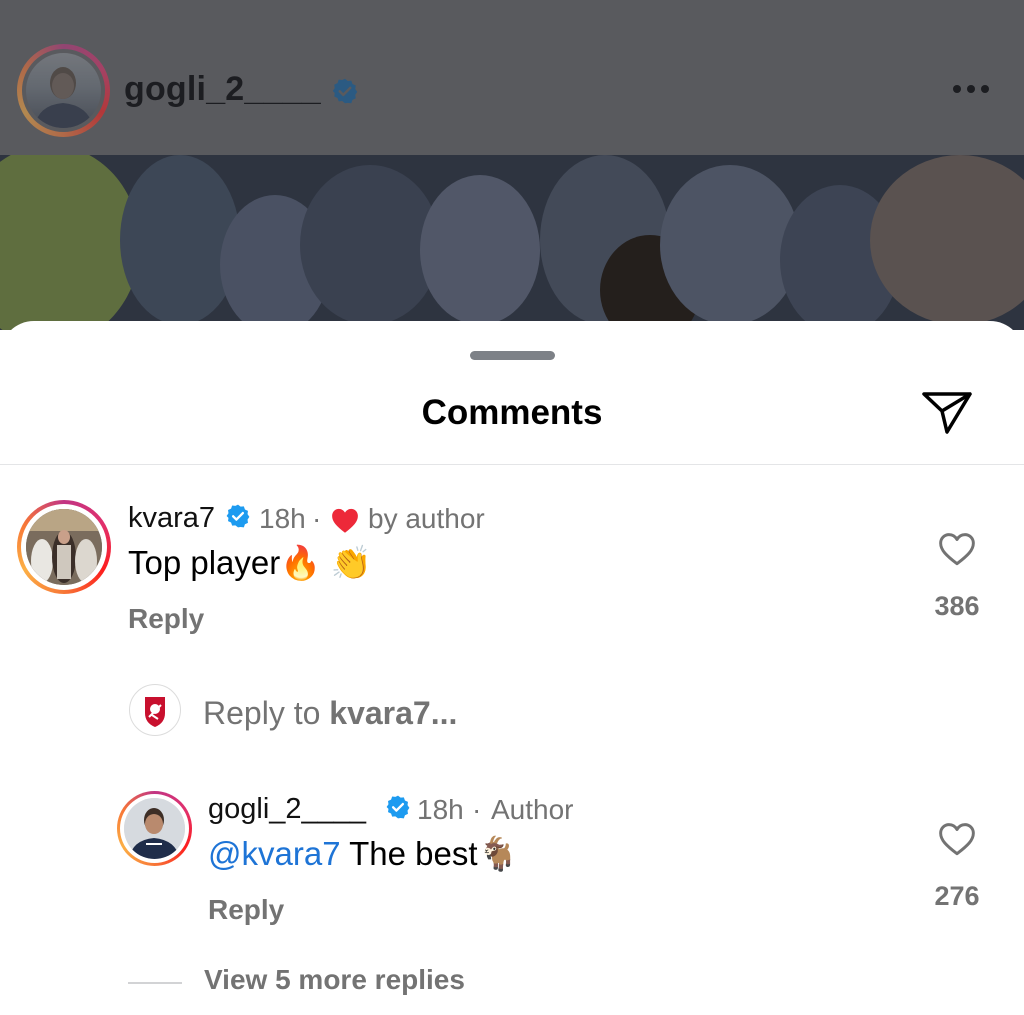 Image resolution: width=1024 pixels, height=1015 pixels. I want to click on post-author-avatar, so click(63, 90).